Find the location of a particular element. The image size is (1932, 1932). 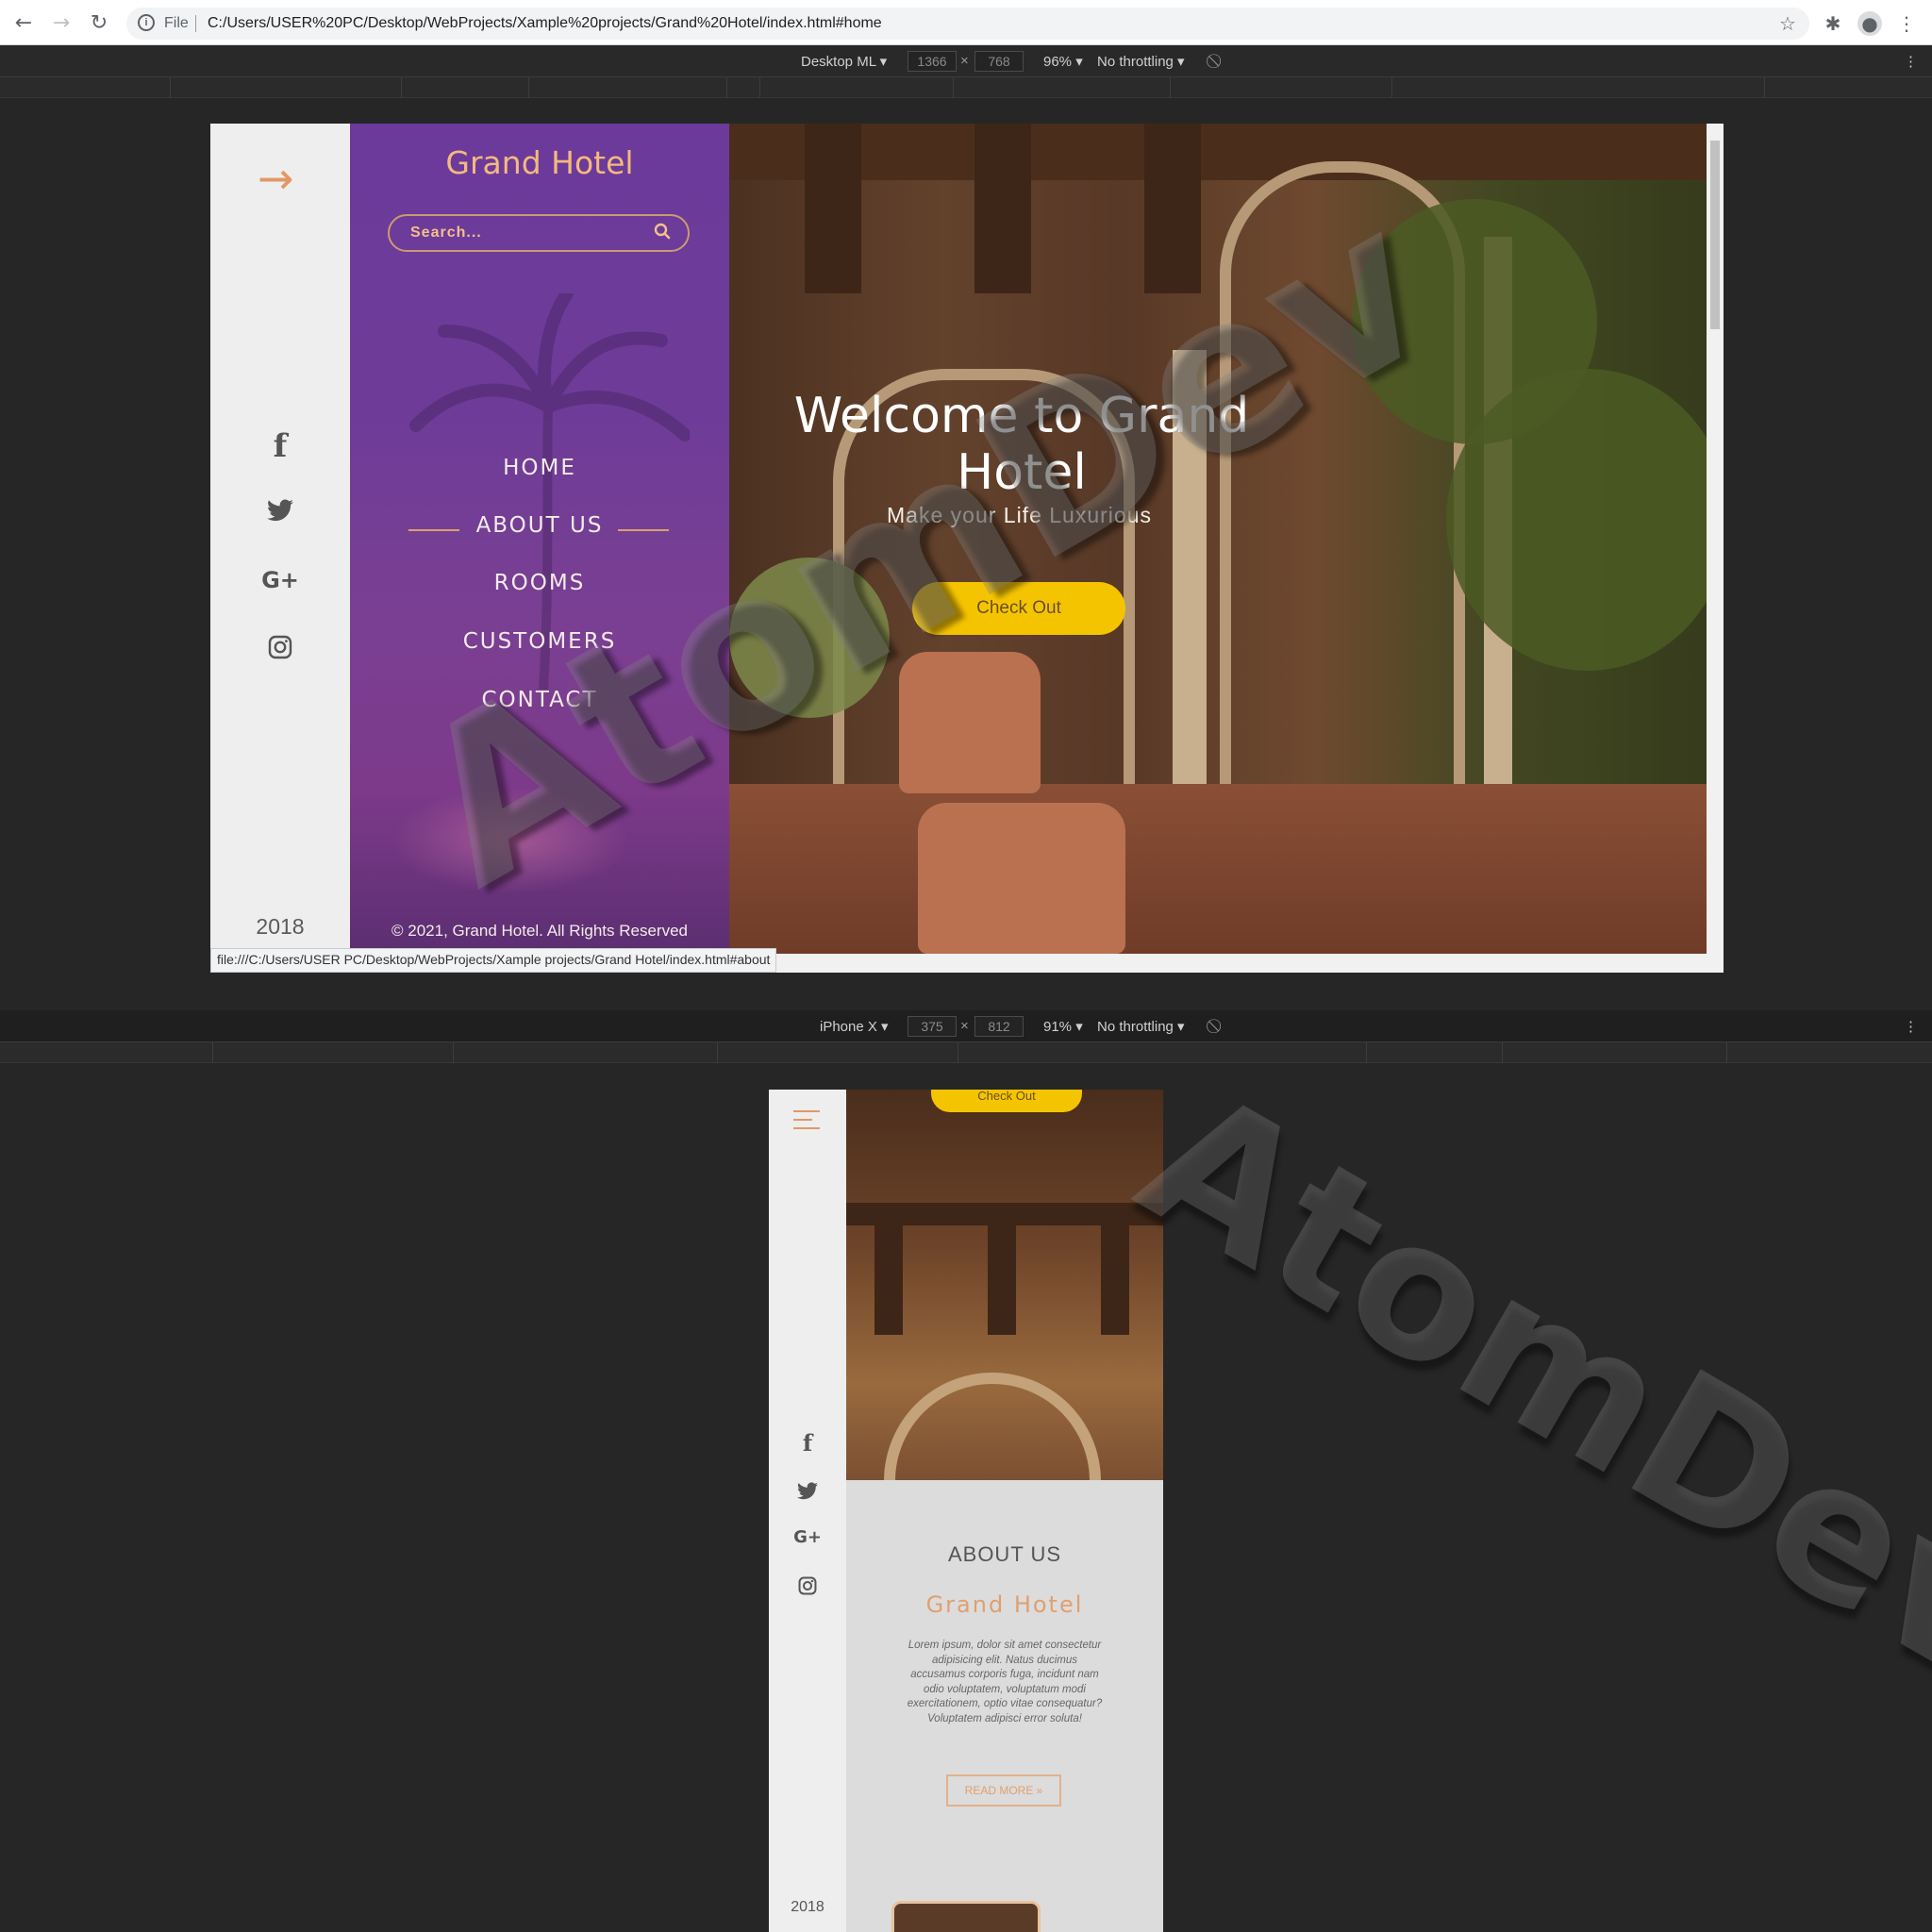

nav-link-about: ABOUT US is located at coordinates (539, 525).